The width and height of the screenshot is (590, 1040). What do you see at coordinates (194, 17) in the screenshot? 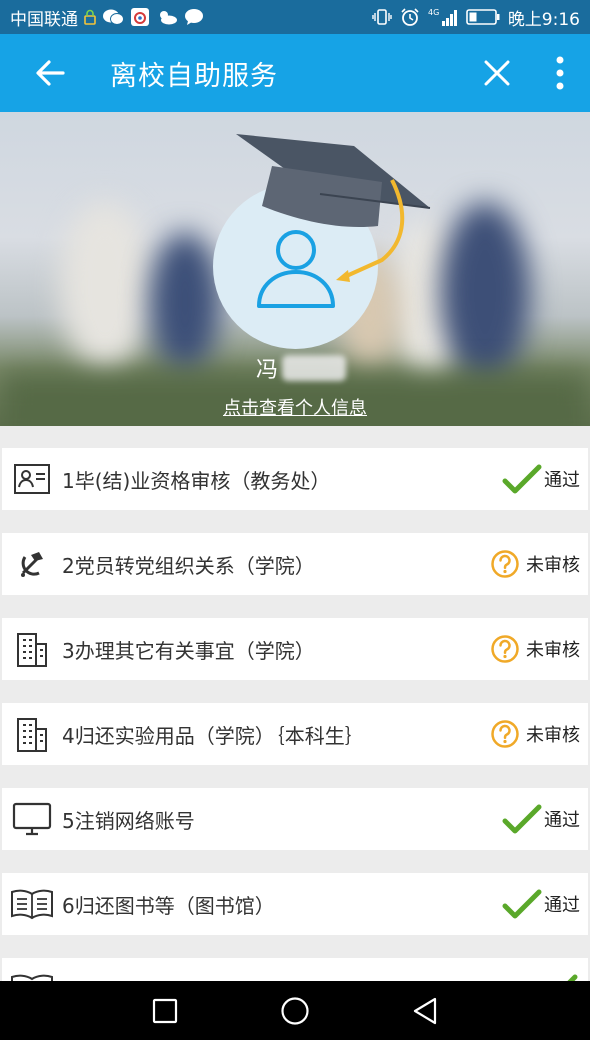
I see `chat-bubble-icon` at bounding box center [194, 17].